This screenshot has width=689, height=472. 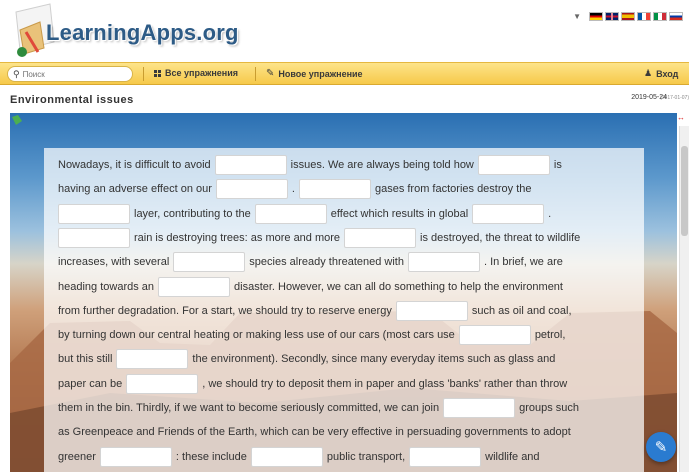 I want to click on search-icon: ⚲, so click(x=16, y=74).